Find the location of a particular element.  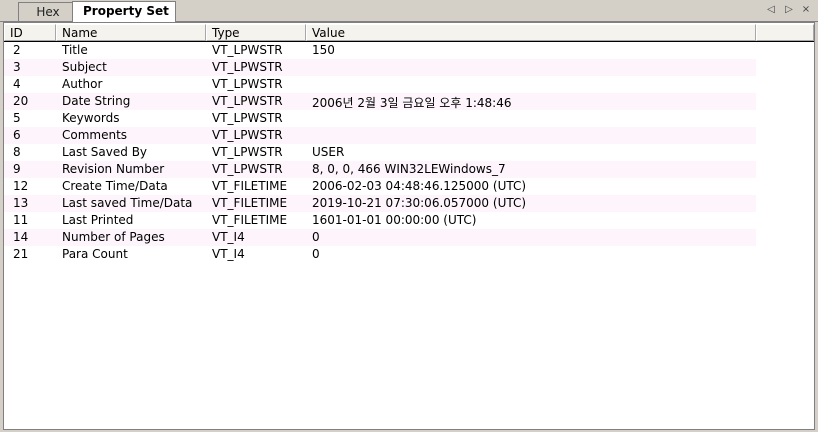

cell-id: 2 is located at coordinates (17, 50).